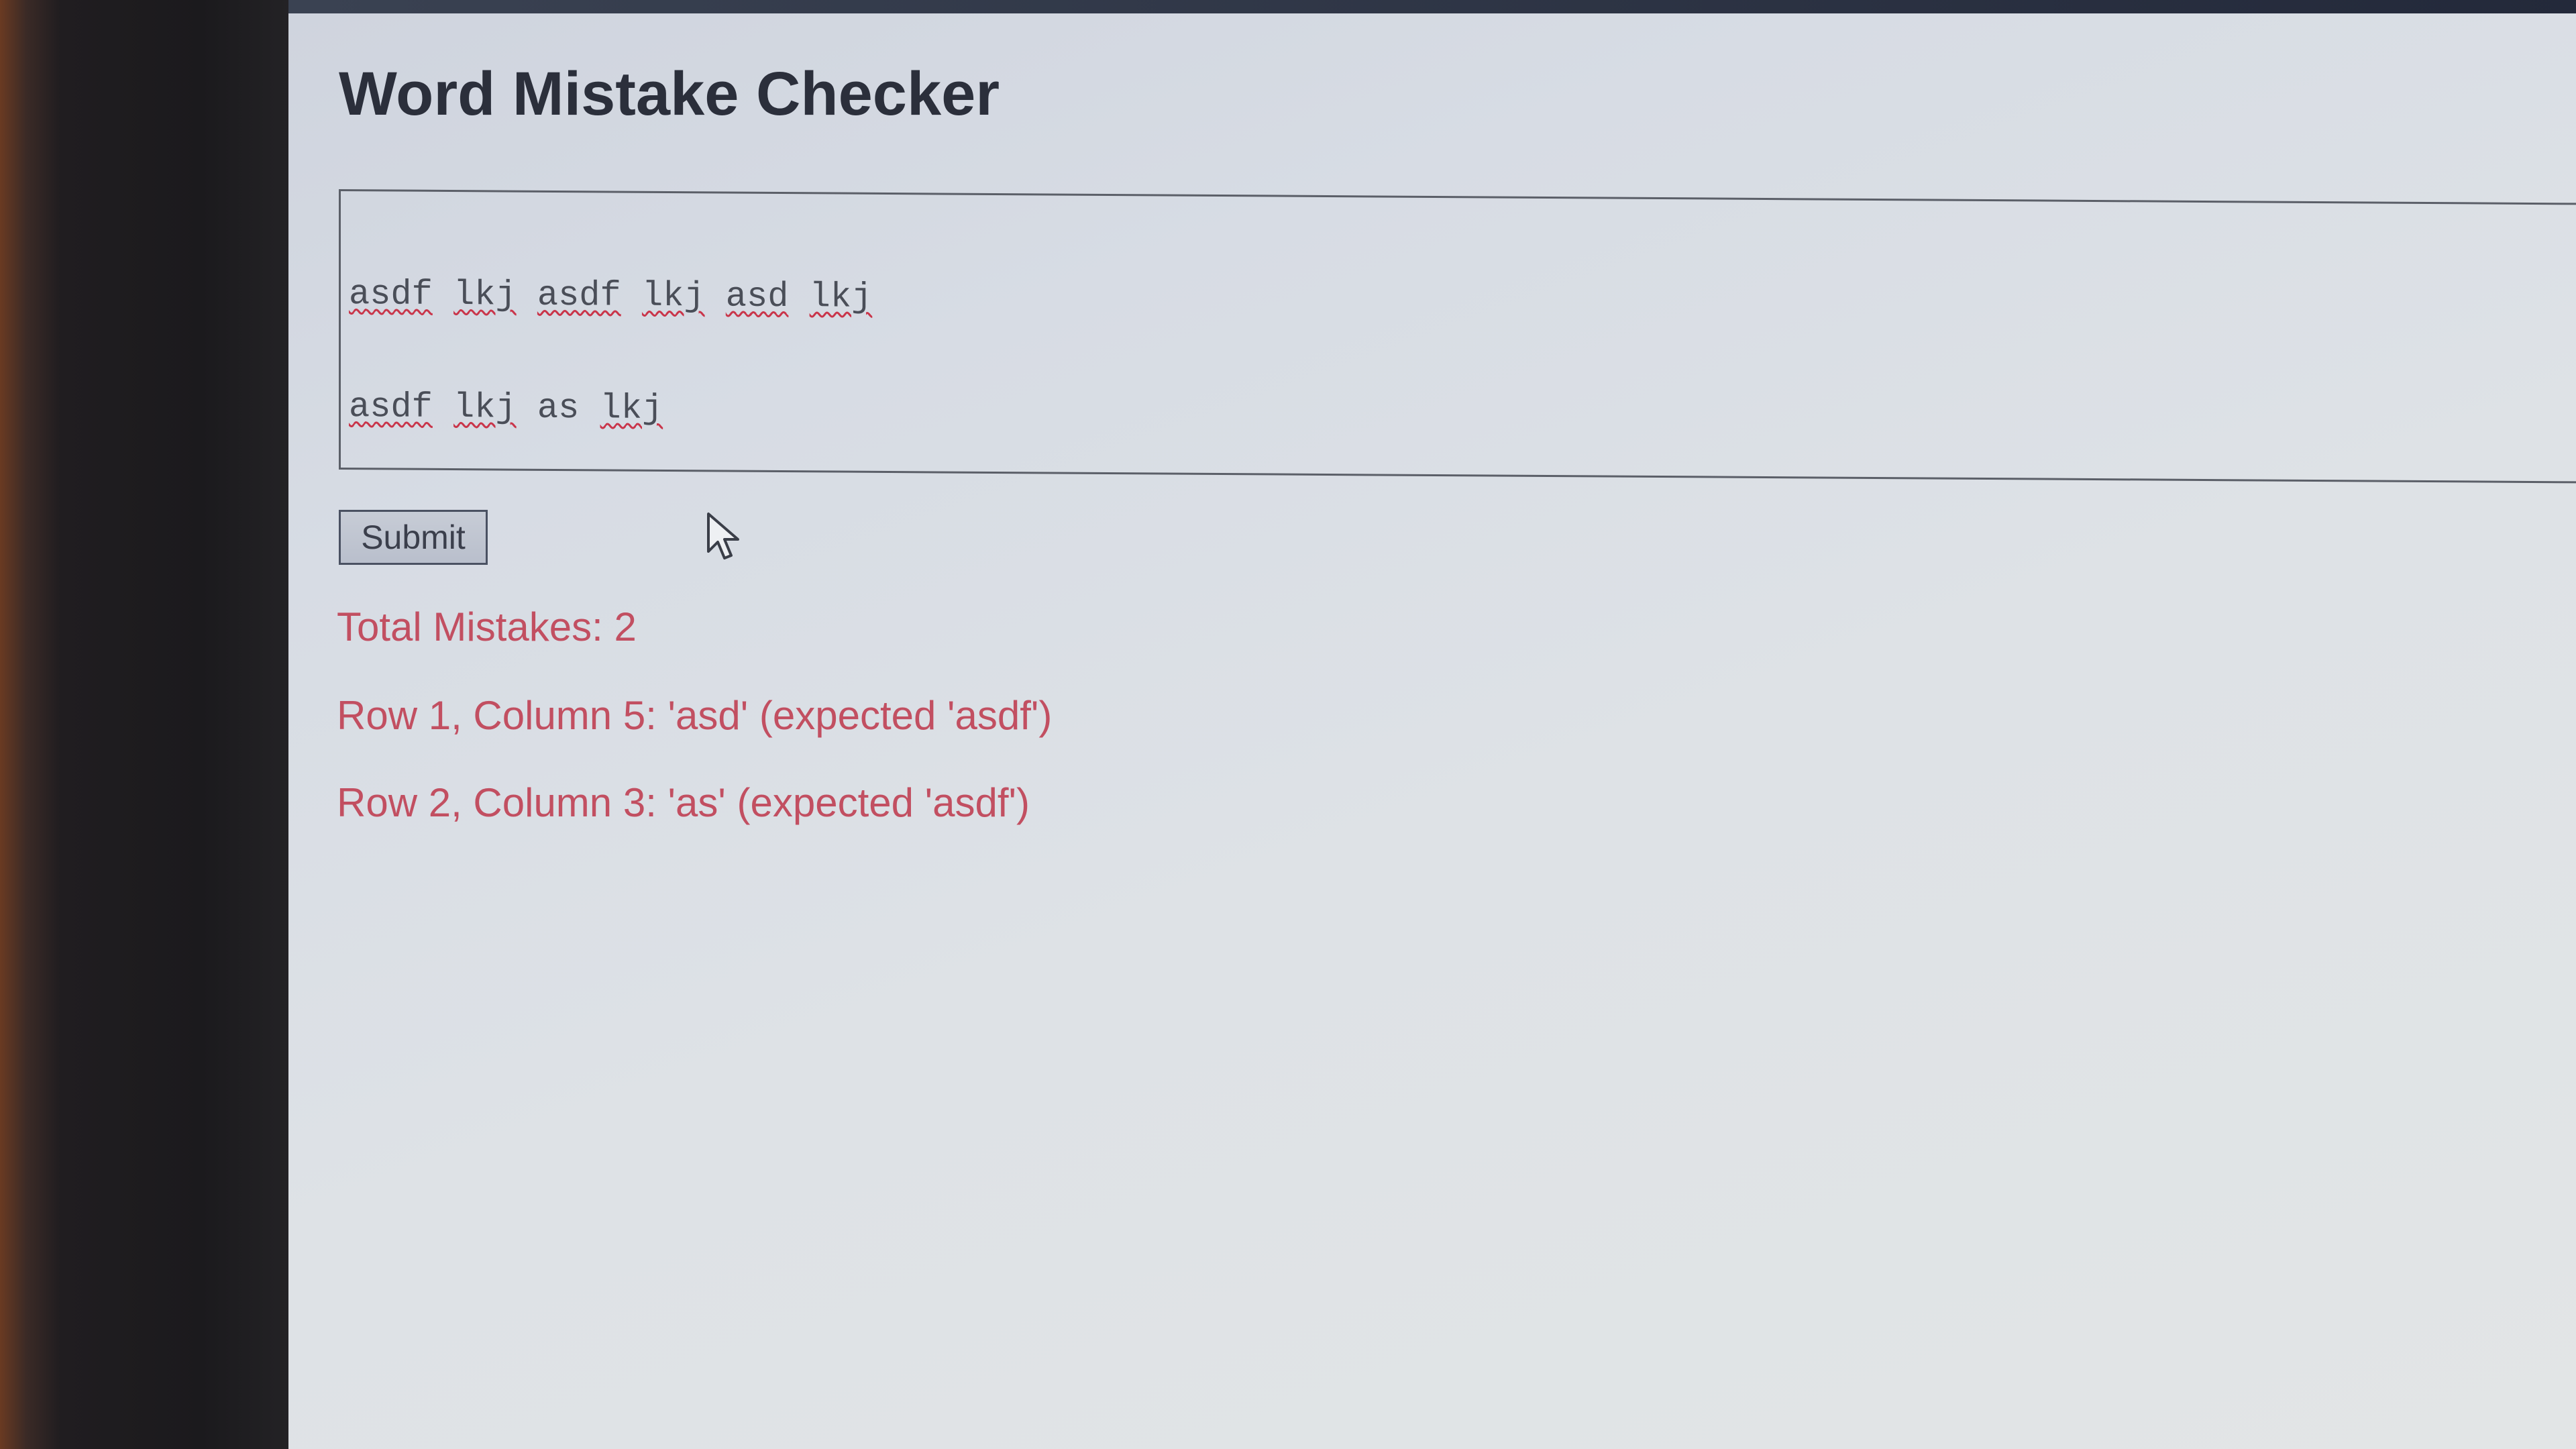 The image size is (2576, 1449). I want to click on submit-button: Submit, so click(413, 537).